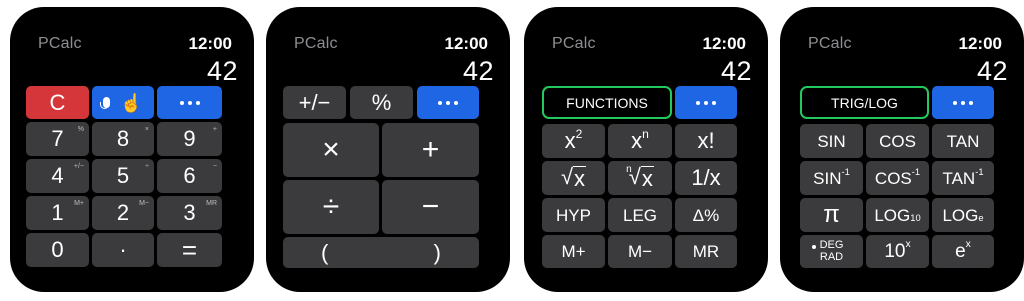  Describe the element at coordinates (827, 178) in the screenshot. I see `arcsin-label: SIN` at that location.